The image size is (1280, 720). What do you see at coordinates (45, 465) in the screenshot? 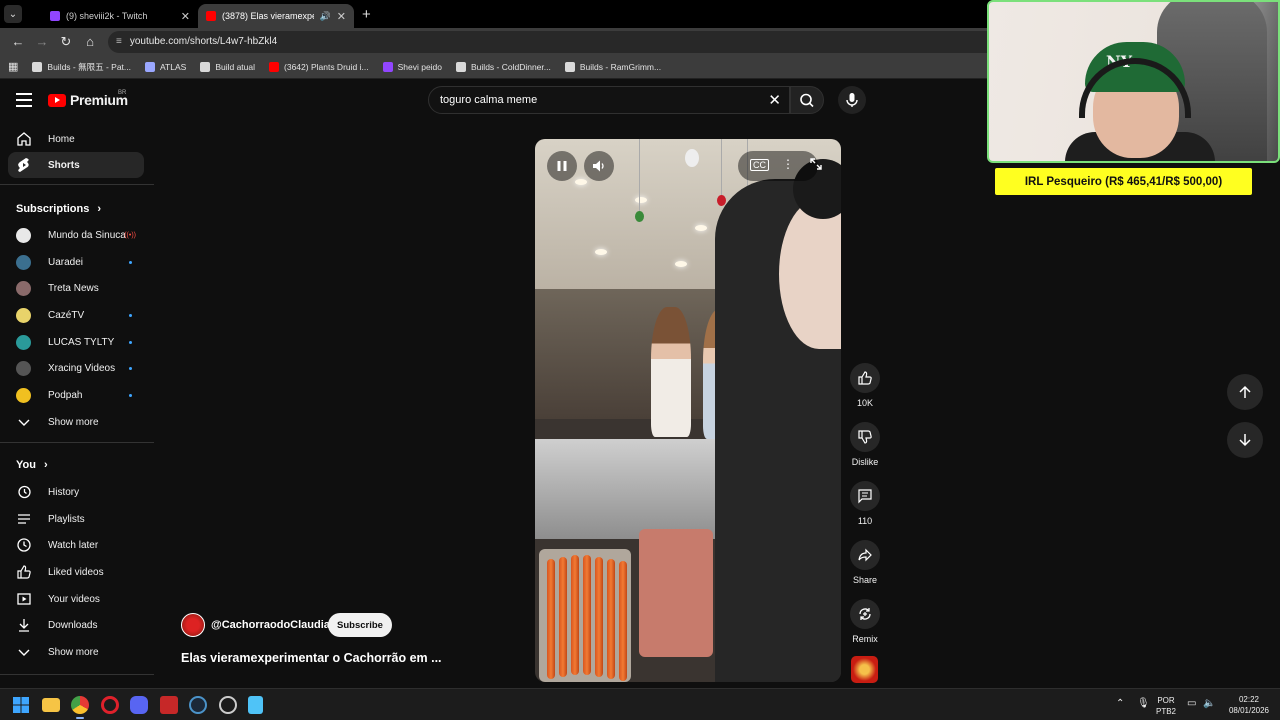
I see `chevron-right-icon: ›` at bounding box center [45, 465].